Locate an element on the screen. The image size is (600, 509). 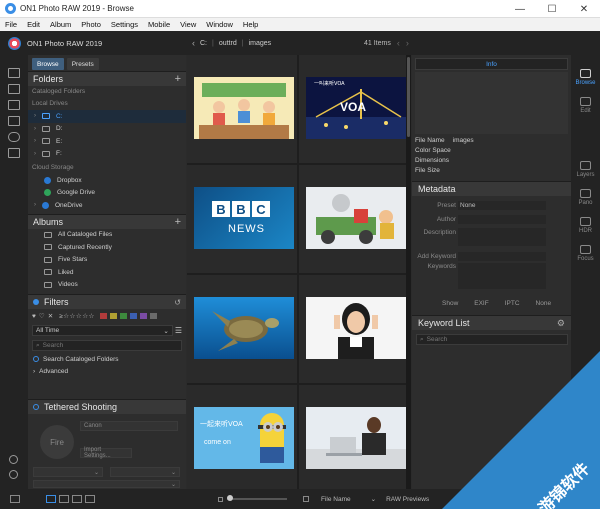
compare-view-icon is located at coordinates (90, 499).